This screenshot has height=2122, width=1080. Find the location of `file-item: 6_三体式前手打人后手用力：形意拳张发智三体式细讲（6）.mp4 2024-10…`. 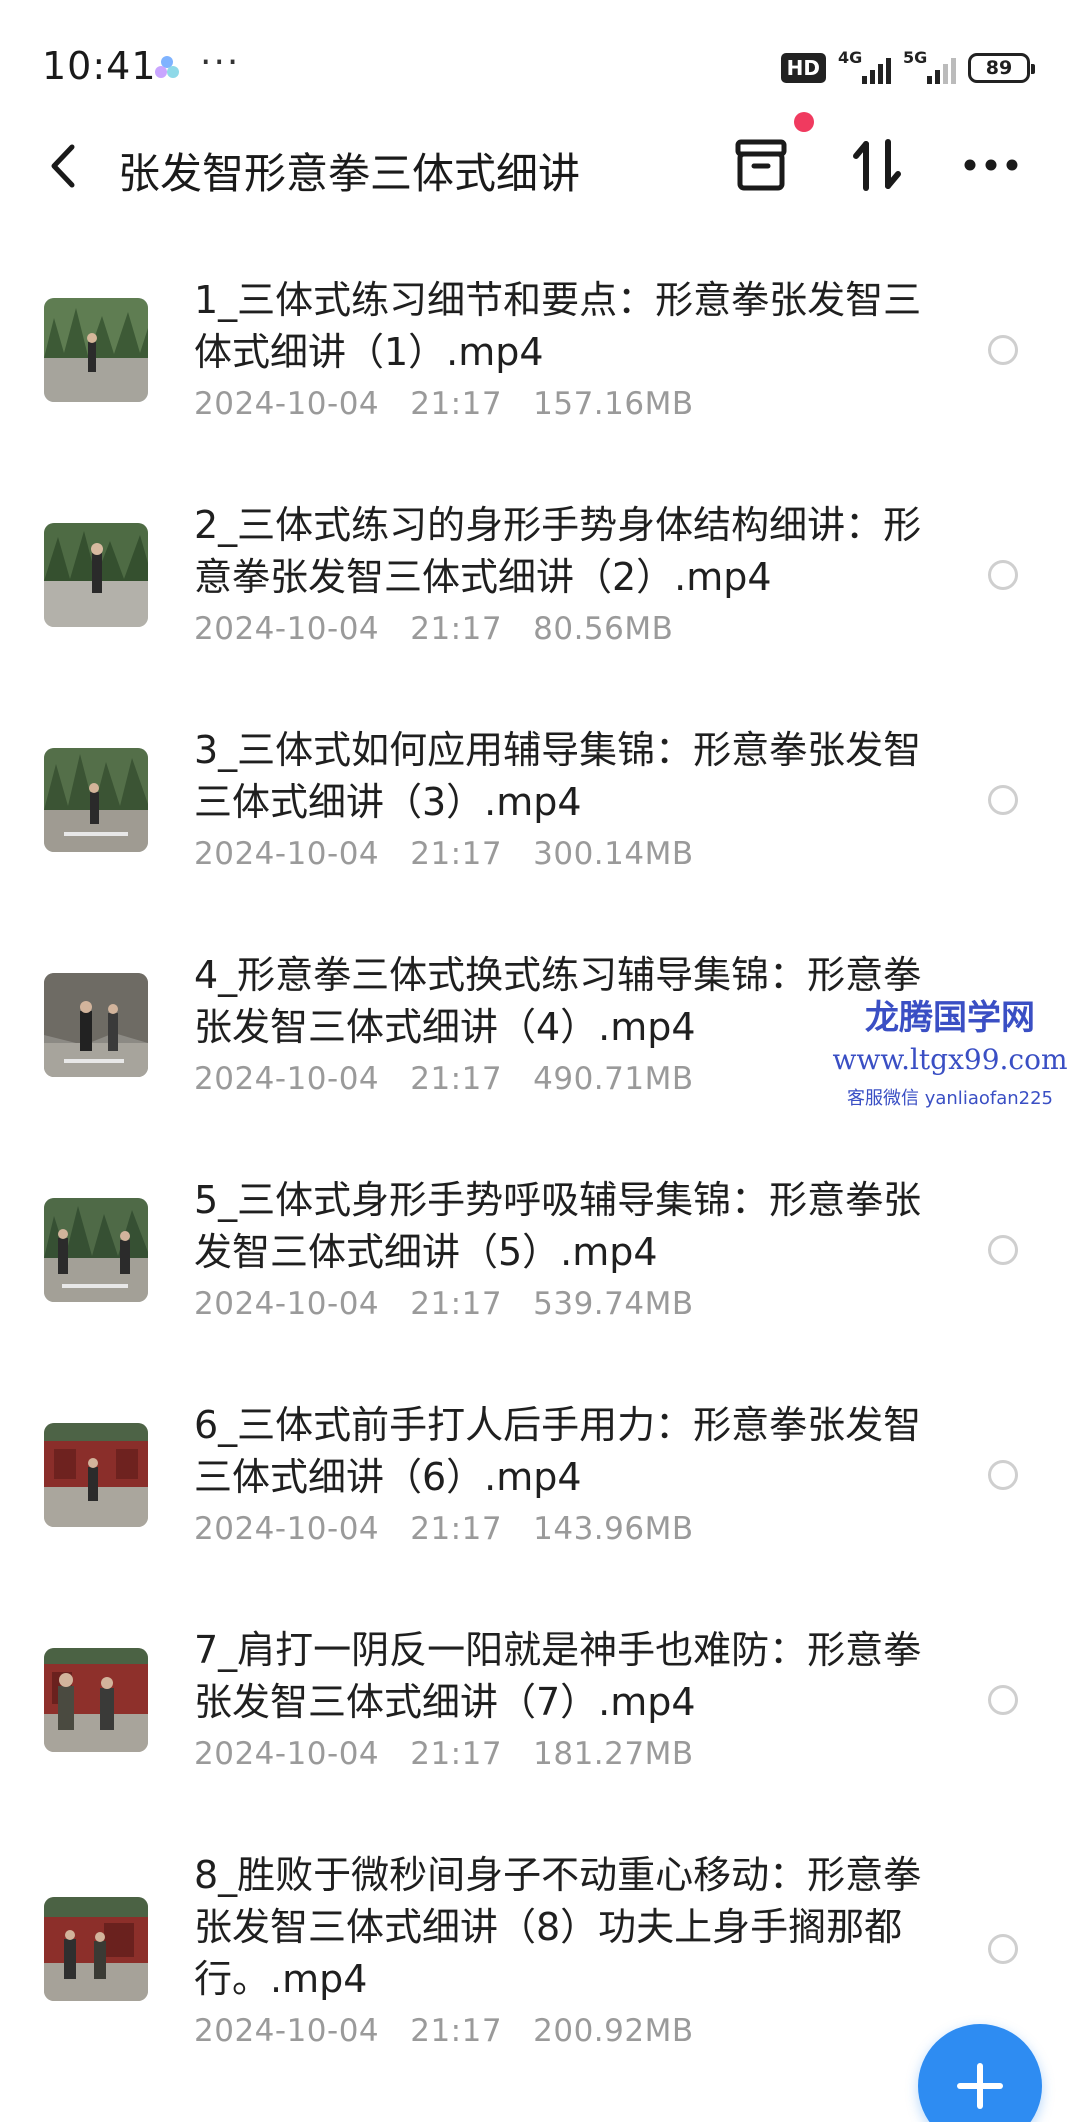

file-item: 6_三体式前手打人后手用力：形意拳张发智三体式细讲（6）.mp4 2024-10… is located at coordinates (540, 1477).